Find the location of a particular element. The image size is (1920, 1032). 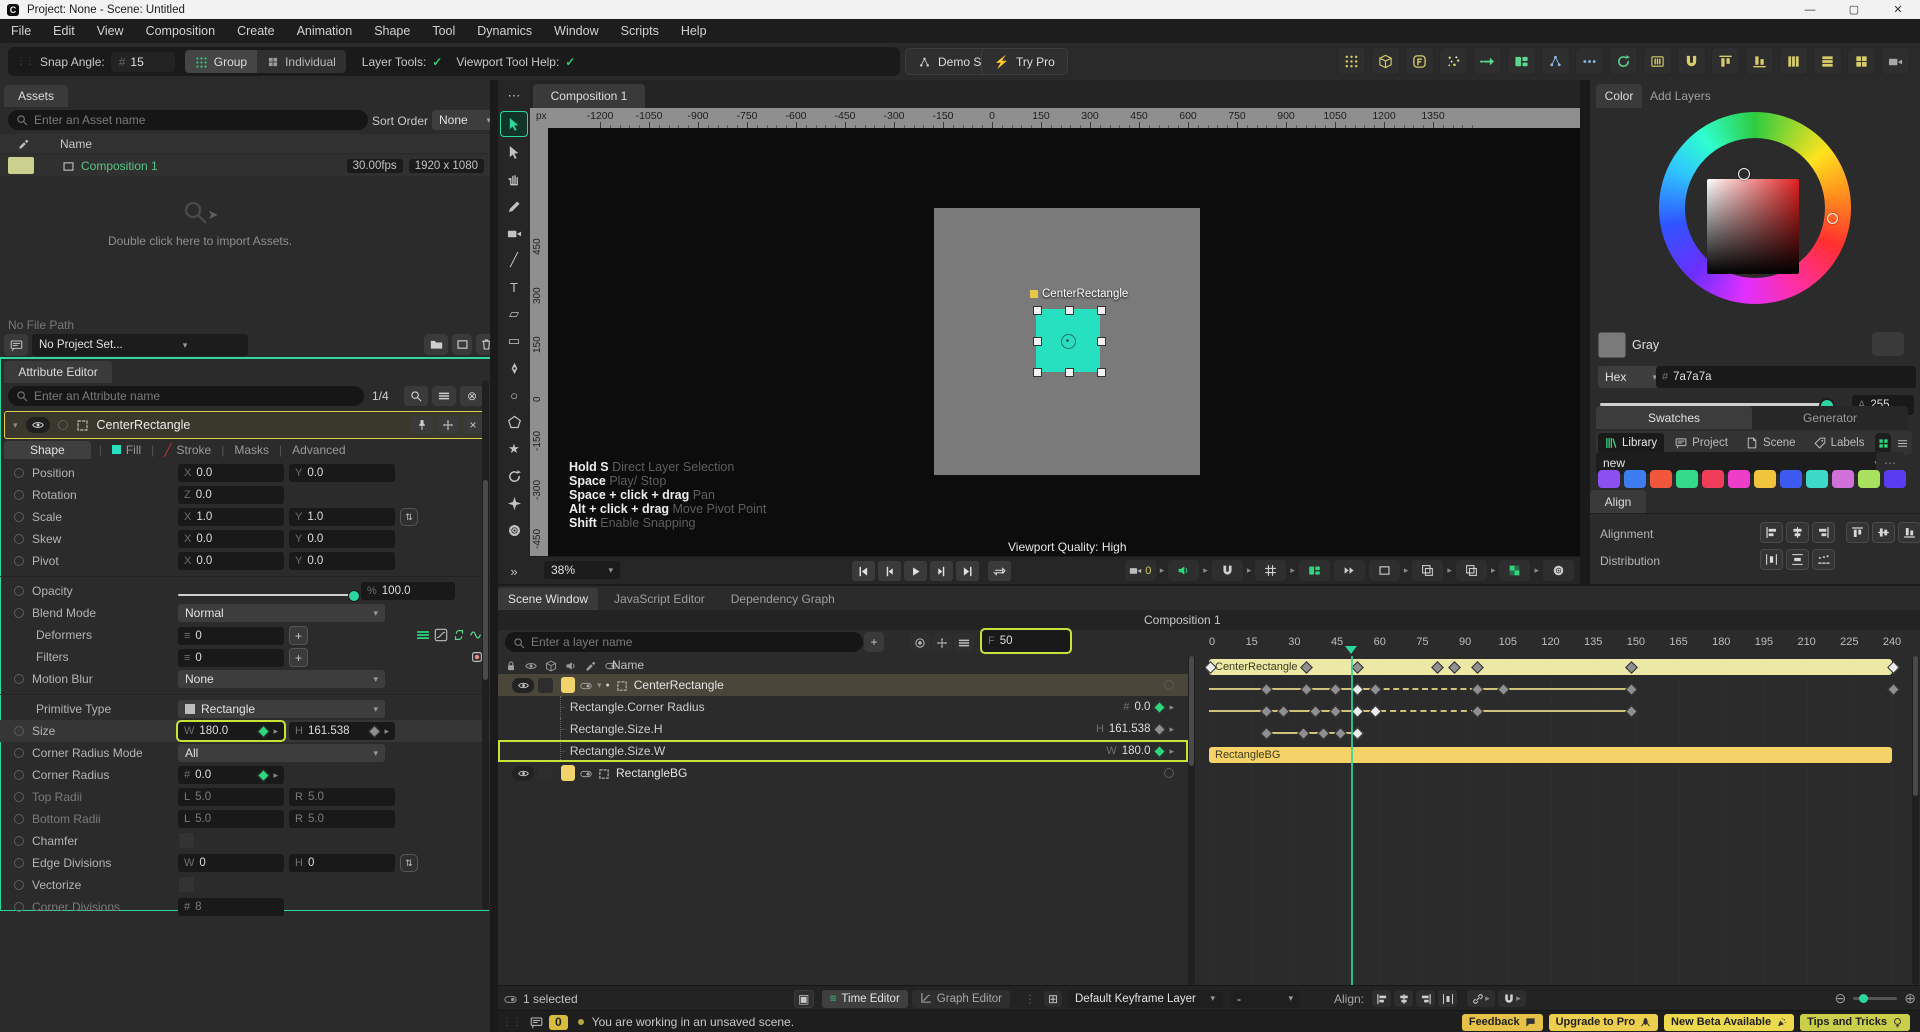

saturation-value-square is located at coordinates (1753, 226).